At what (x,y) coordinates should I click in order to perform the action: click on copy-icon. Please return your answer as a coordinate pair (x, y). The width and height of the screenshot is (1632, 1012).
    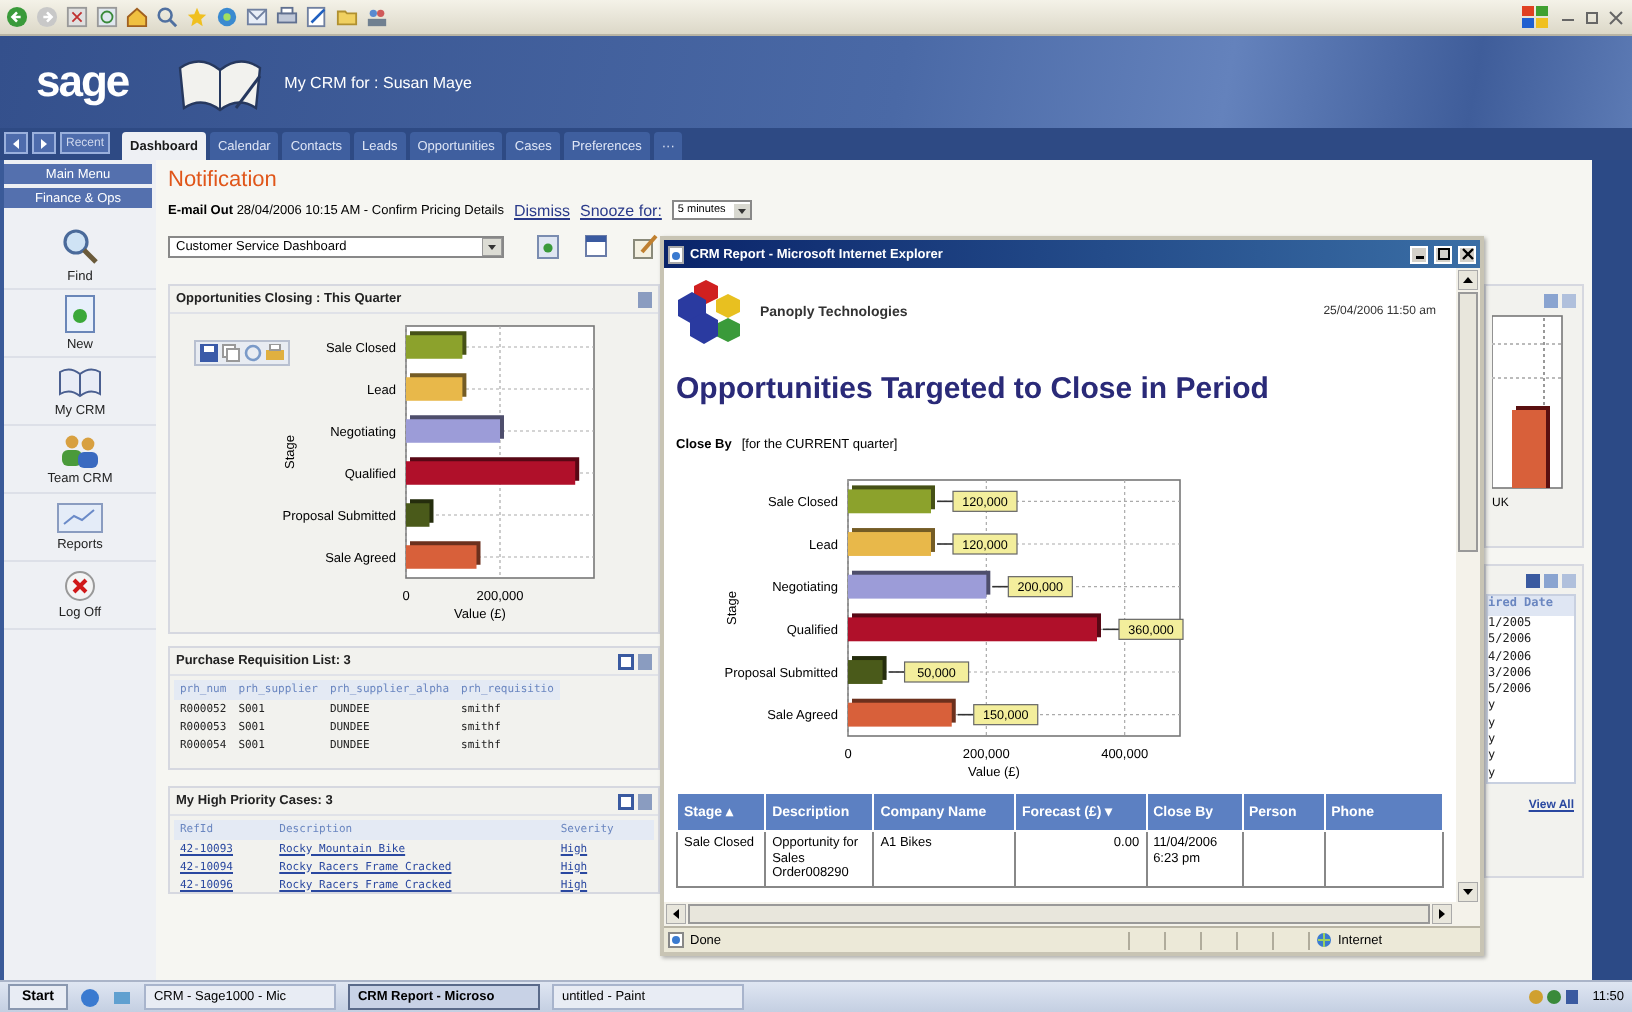
    Looking at the image, I should click on (231, 353).